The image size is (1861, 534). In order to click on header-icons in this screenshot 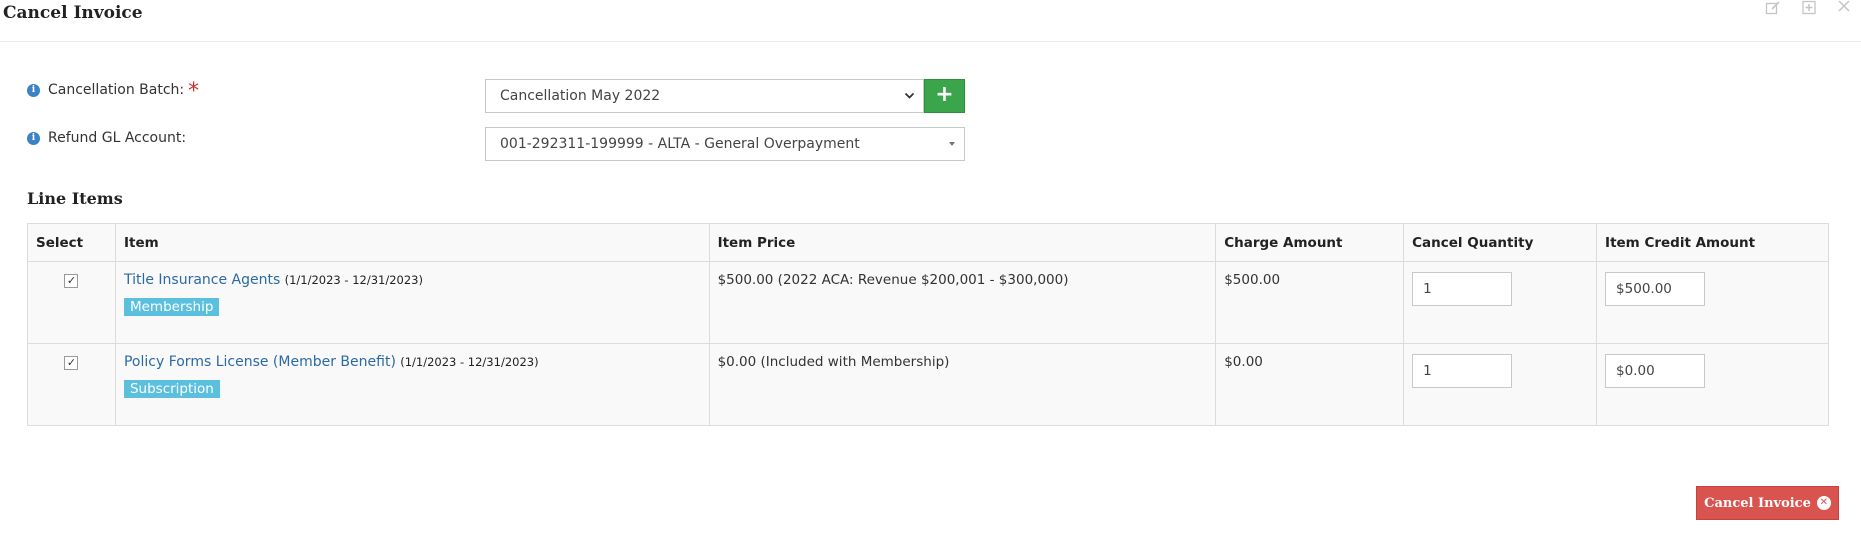, I will do `click(1810, 9)`.